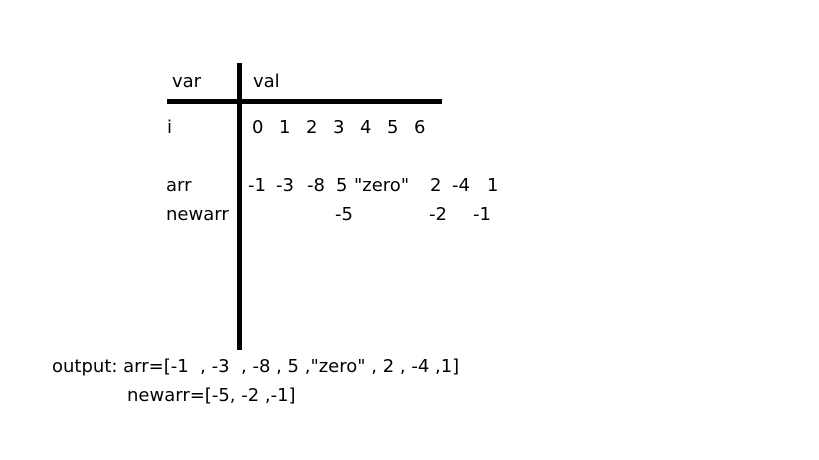 The width and height of the screenshot is (819, 460). What do you see at coordinates (179, 185) in the screenshot?
I see `arr-row-label: arr` at bounding box center [179, 185].